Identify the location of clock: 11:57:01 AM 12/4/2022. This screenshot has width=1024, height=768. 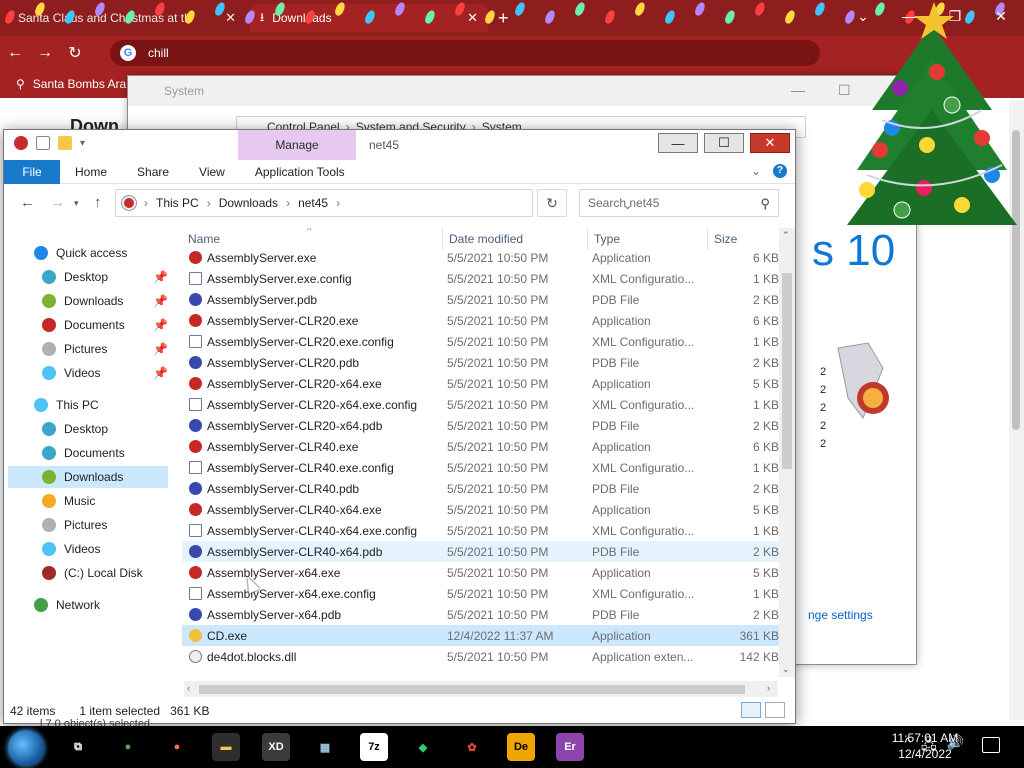
(925, 746).